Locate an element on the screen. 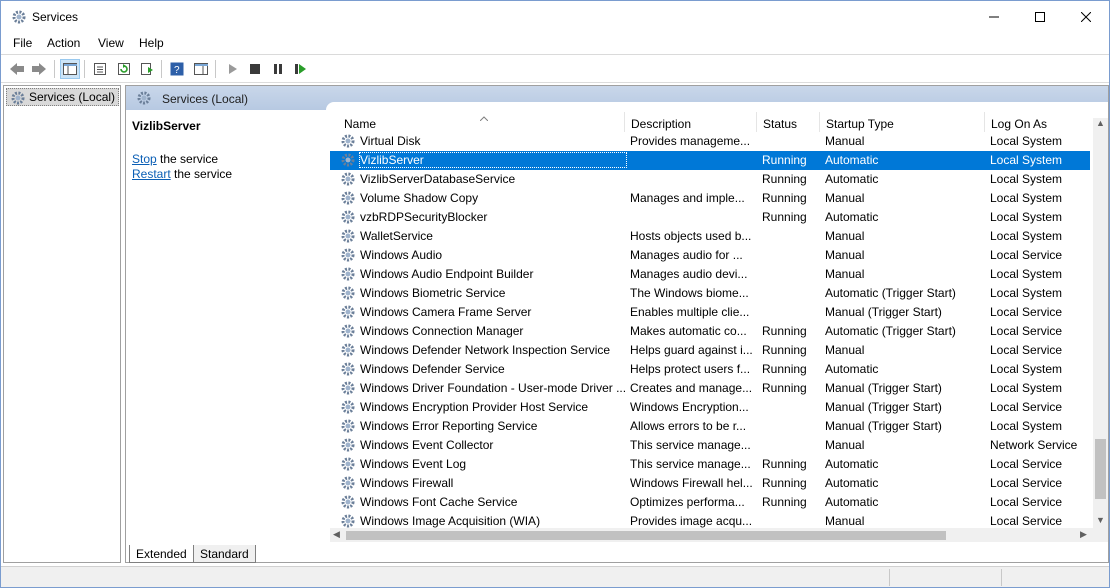 The height and width of the screenshot is (588, 1110). stop-service-icon is located at coordinates (255, 69).